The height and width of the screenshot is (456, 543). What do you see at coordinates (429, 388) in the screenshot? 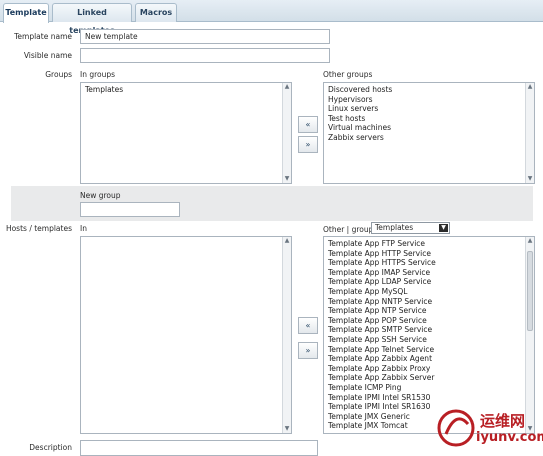
I see `list-item: Template ICMP Ping` at bounding box center [429, 388].